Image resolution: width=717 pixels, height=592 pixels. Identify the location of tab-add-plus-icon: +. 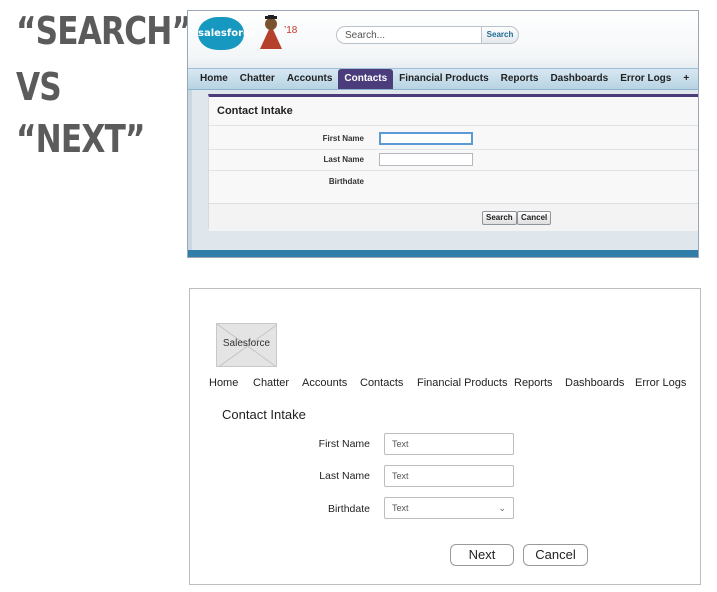
(686, 79).